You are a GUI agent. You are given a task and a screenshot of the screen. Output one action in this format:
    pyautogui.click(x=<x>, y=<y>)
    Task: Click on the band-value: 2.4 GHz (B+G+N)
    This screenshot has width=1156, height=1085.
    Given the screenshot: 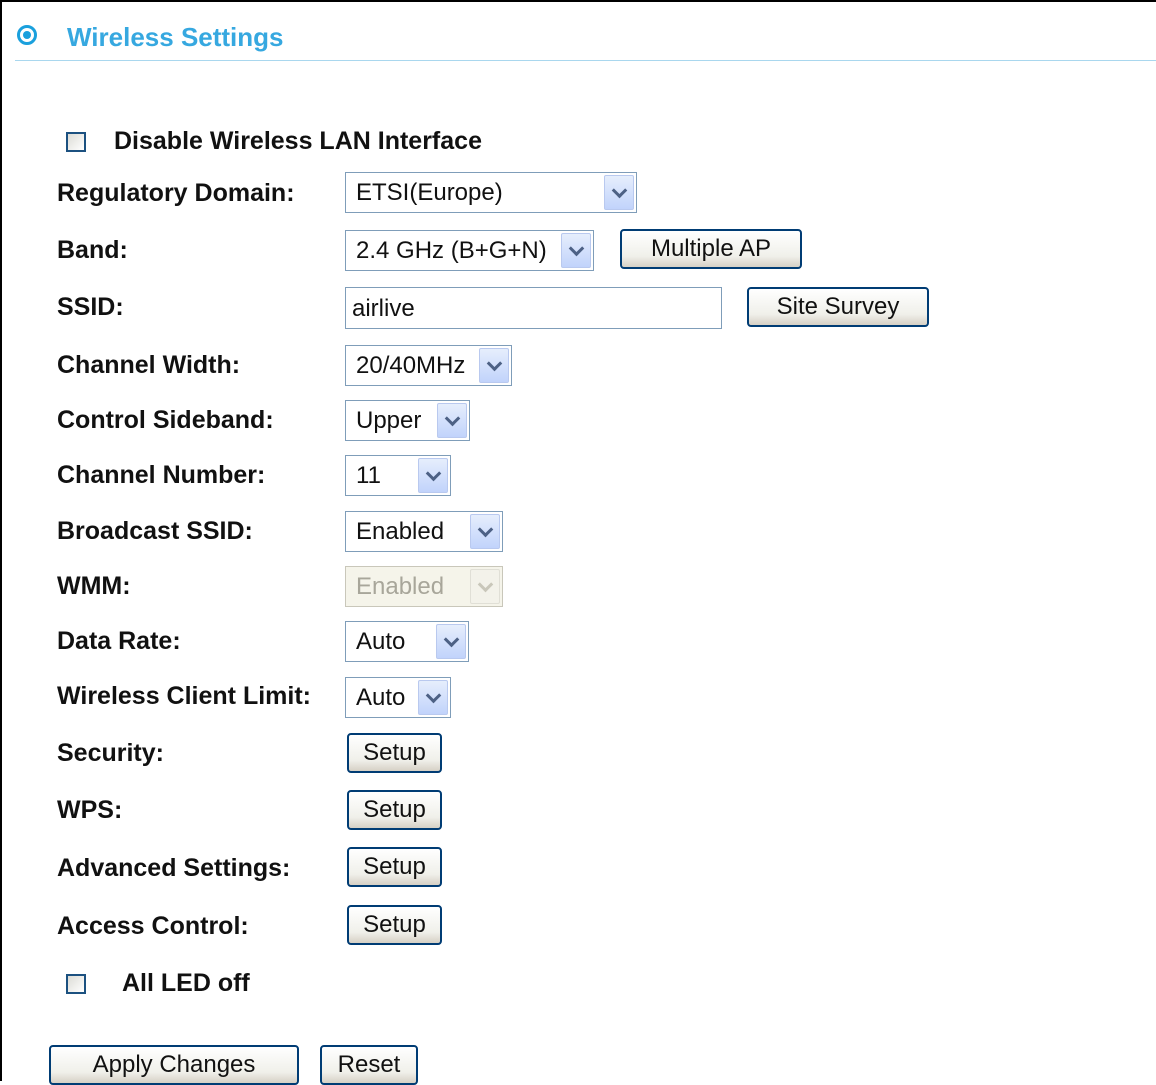 What is the action you would take?
    pyautogui.click(x=451, y=250)
    